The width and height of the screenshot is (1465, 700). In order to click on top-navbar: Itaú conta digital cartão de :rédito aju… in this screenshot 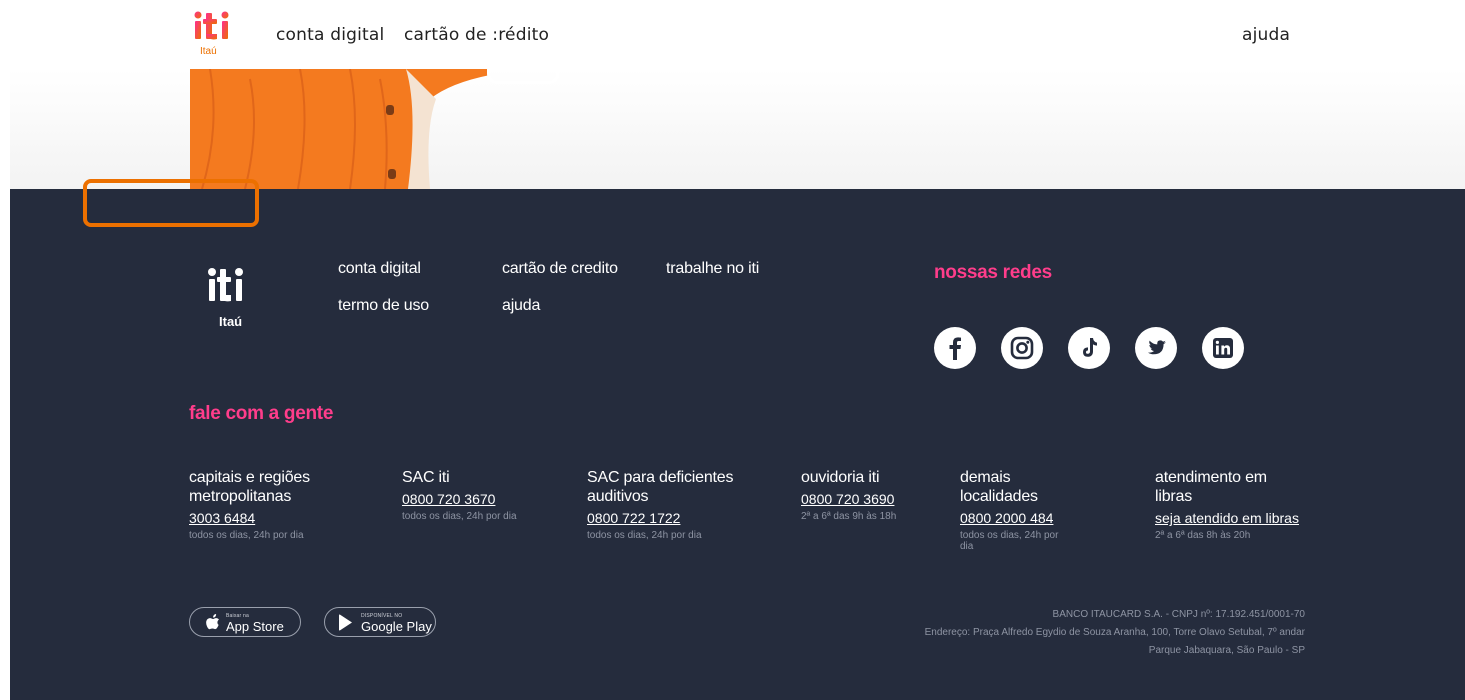, I will do `click(737, 34)`.